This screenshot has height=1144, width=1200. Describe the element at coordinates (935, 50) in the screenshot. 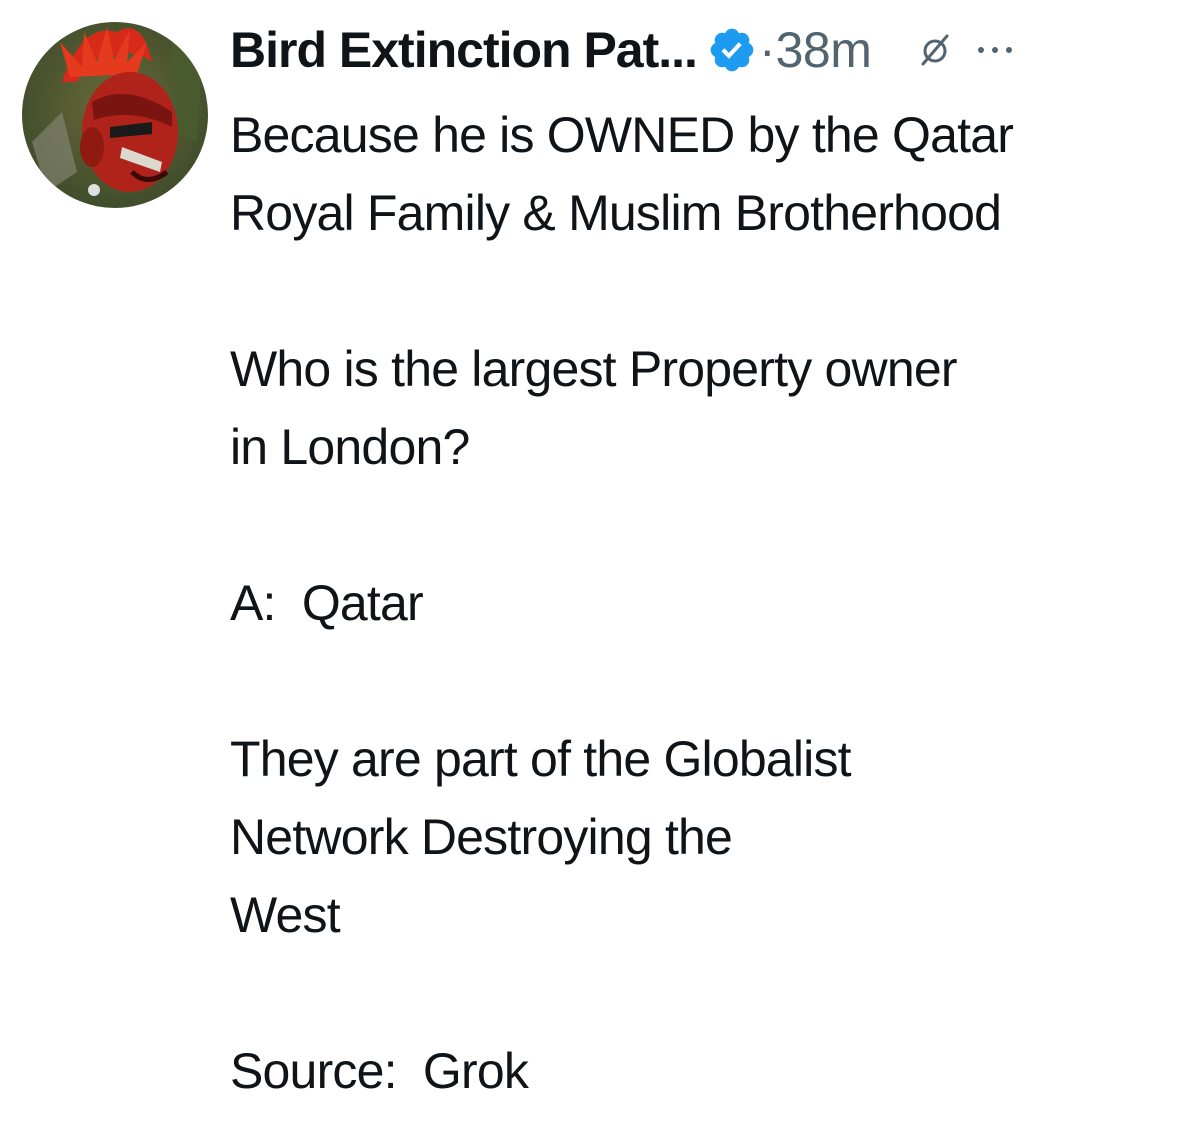

I see `grok-icon` at that location.